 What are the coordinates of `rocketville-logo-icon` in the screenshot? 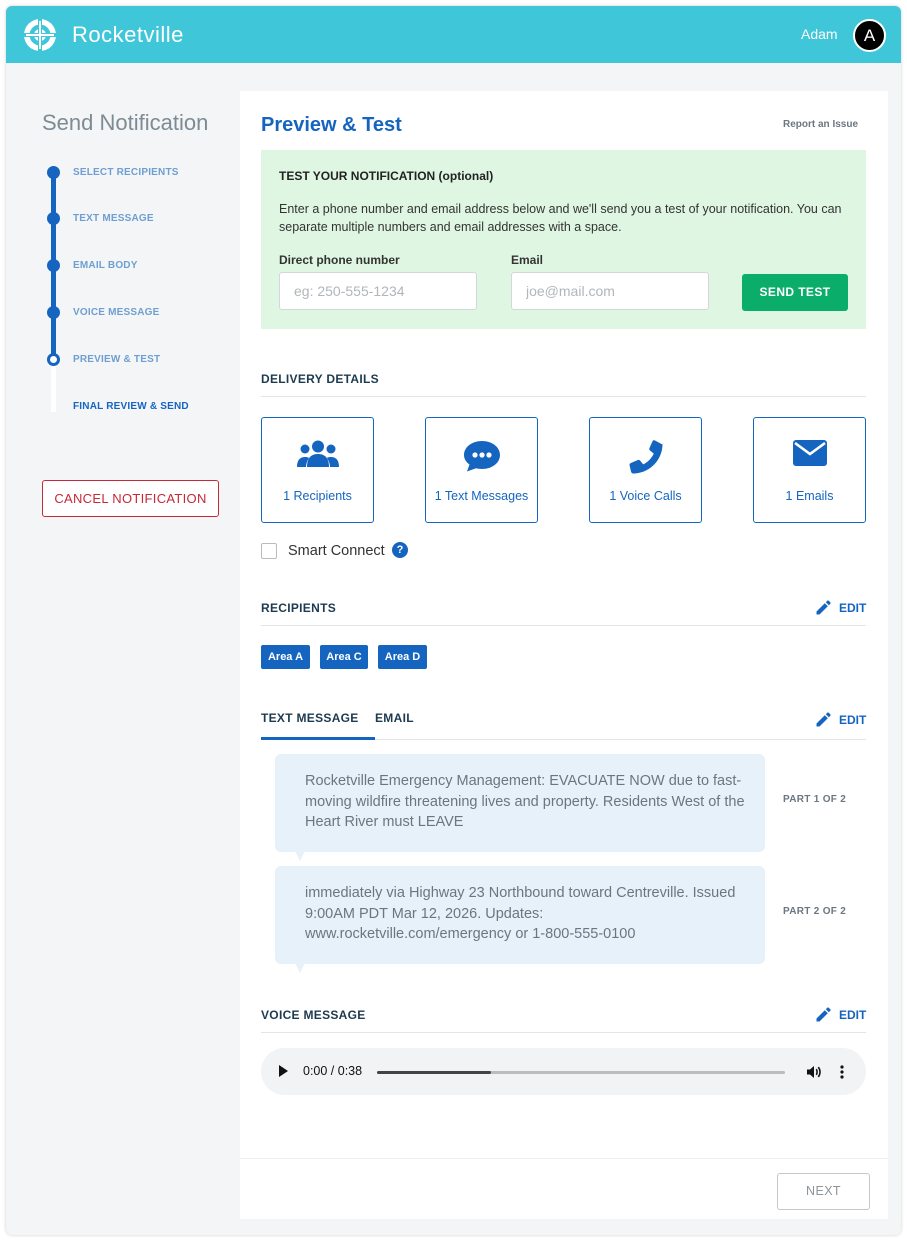 It's located at (40, 35).